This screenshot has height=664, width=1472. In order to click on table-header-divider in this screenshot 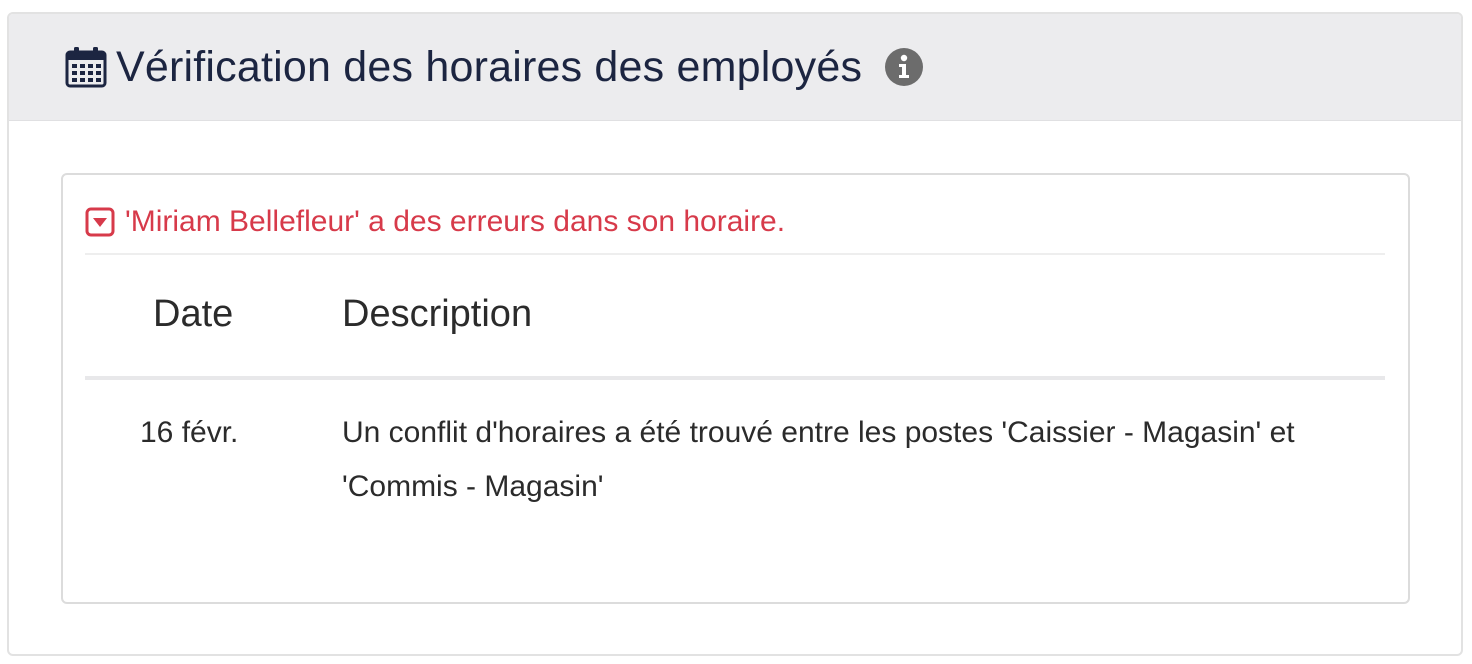, I will do `click(735, 378)`.